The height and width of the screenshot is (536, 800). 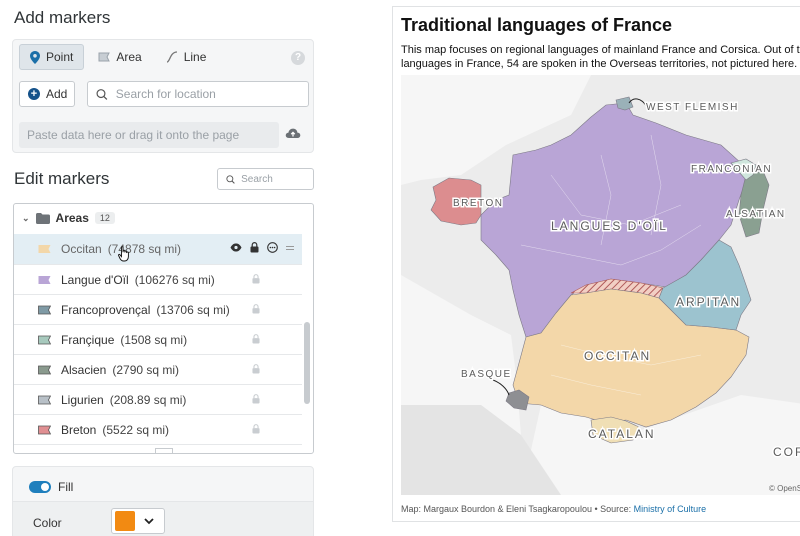 I want to click on list-item-alsacien: Alsacien (2790 sq mi), so click(x=158, y=369).